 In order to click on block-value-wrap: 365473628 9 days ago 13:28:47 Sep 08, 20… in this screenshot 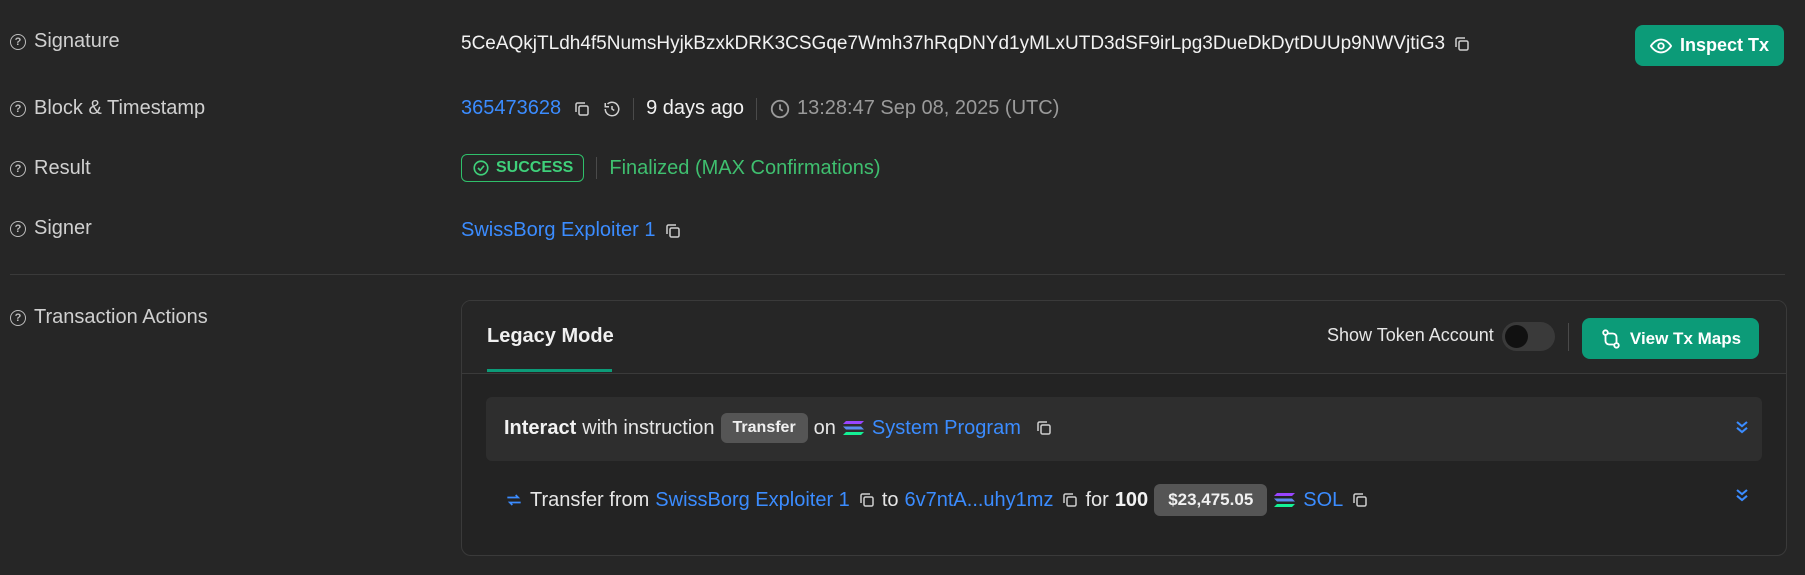, I will do `click(760, 108)`.